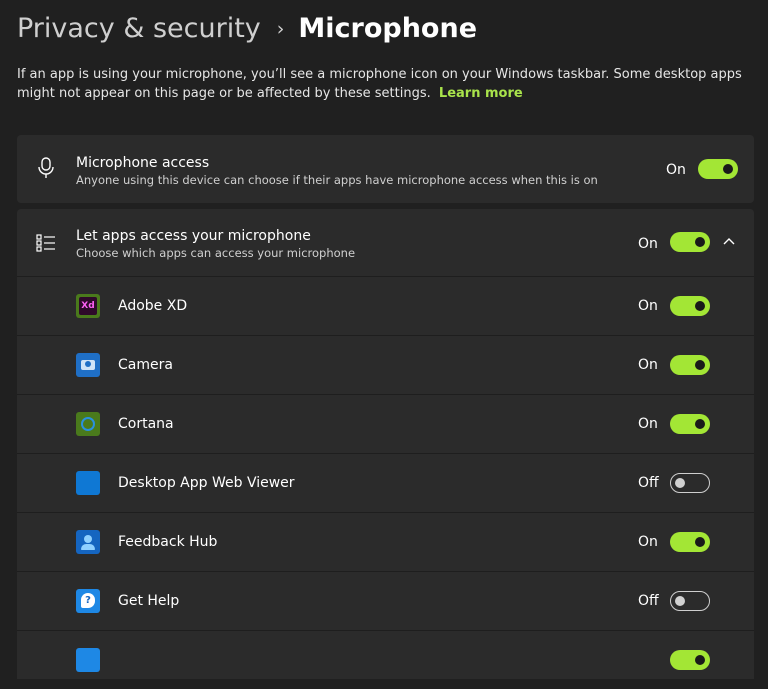 The image size is (768, 689). I want to click on apps-access-title: Let apps access your microphone, so click(193, 236).